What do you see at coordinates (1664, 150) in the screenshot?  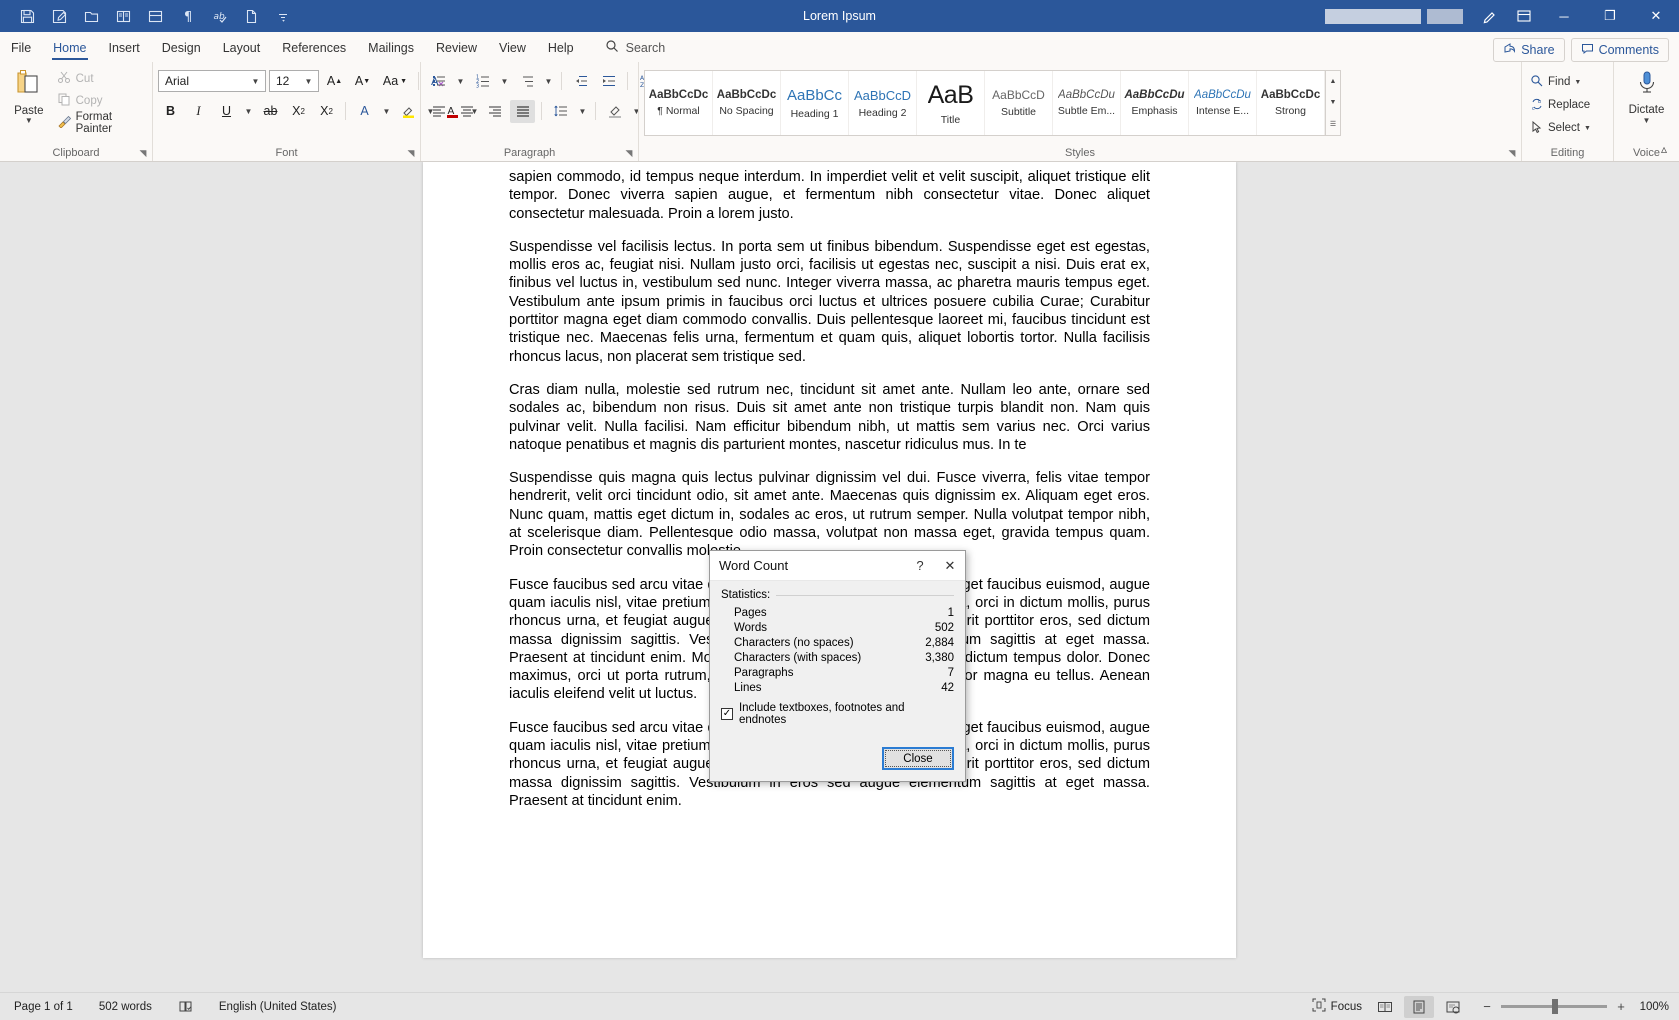 I see `collapse-ribbon-icon: ▵` at bounding box center [1664, 150].